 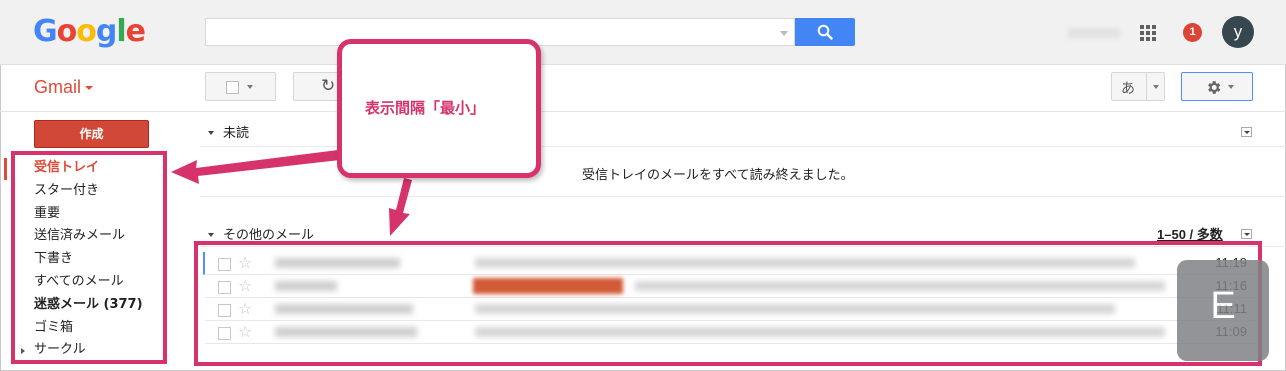 What do you see at coordinates (291, 193) in the screenshot?
I see `annotation-arrows` at bounding box center [291, 193].